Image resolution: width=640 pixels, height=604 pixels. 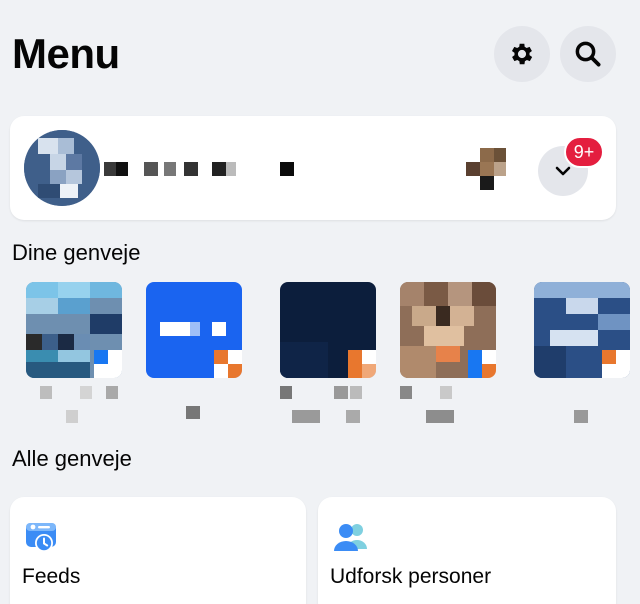 I want to click on explore-people-card: Udforsk personer, so click(x=467, y=550).